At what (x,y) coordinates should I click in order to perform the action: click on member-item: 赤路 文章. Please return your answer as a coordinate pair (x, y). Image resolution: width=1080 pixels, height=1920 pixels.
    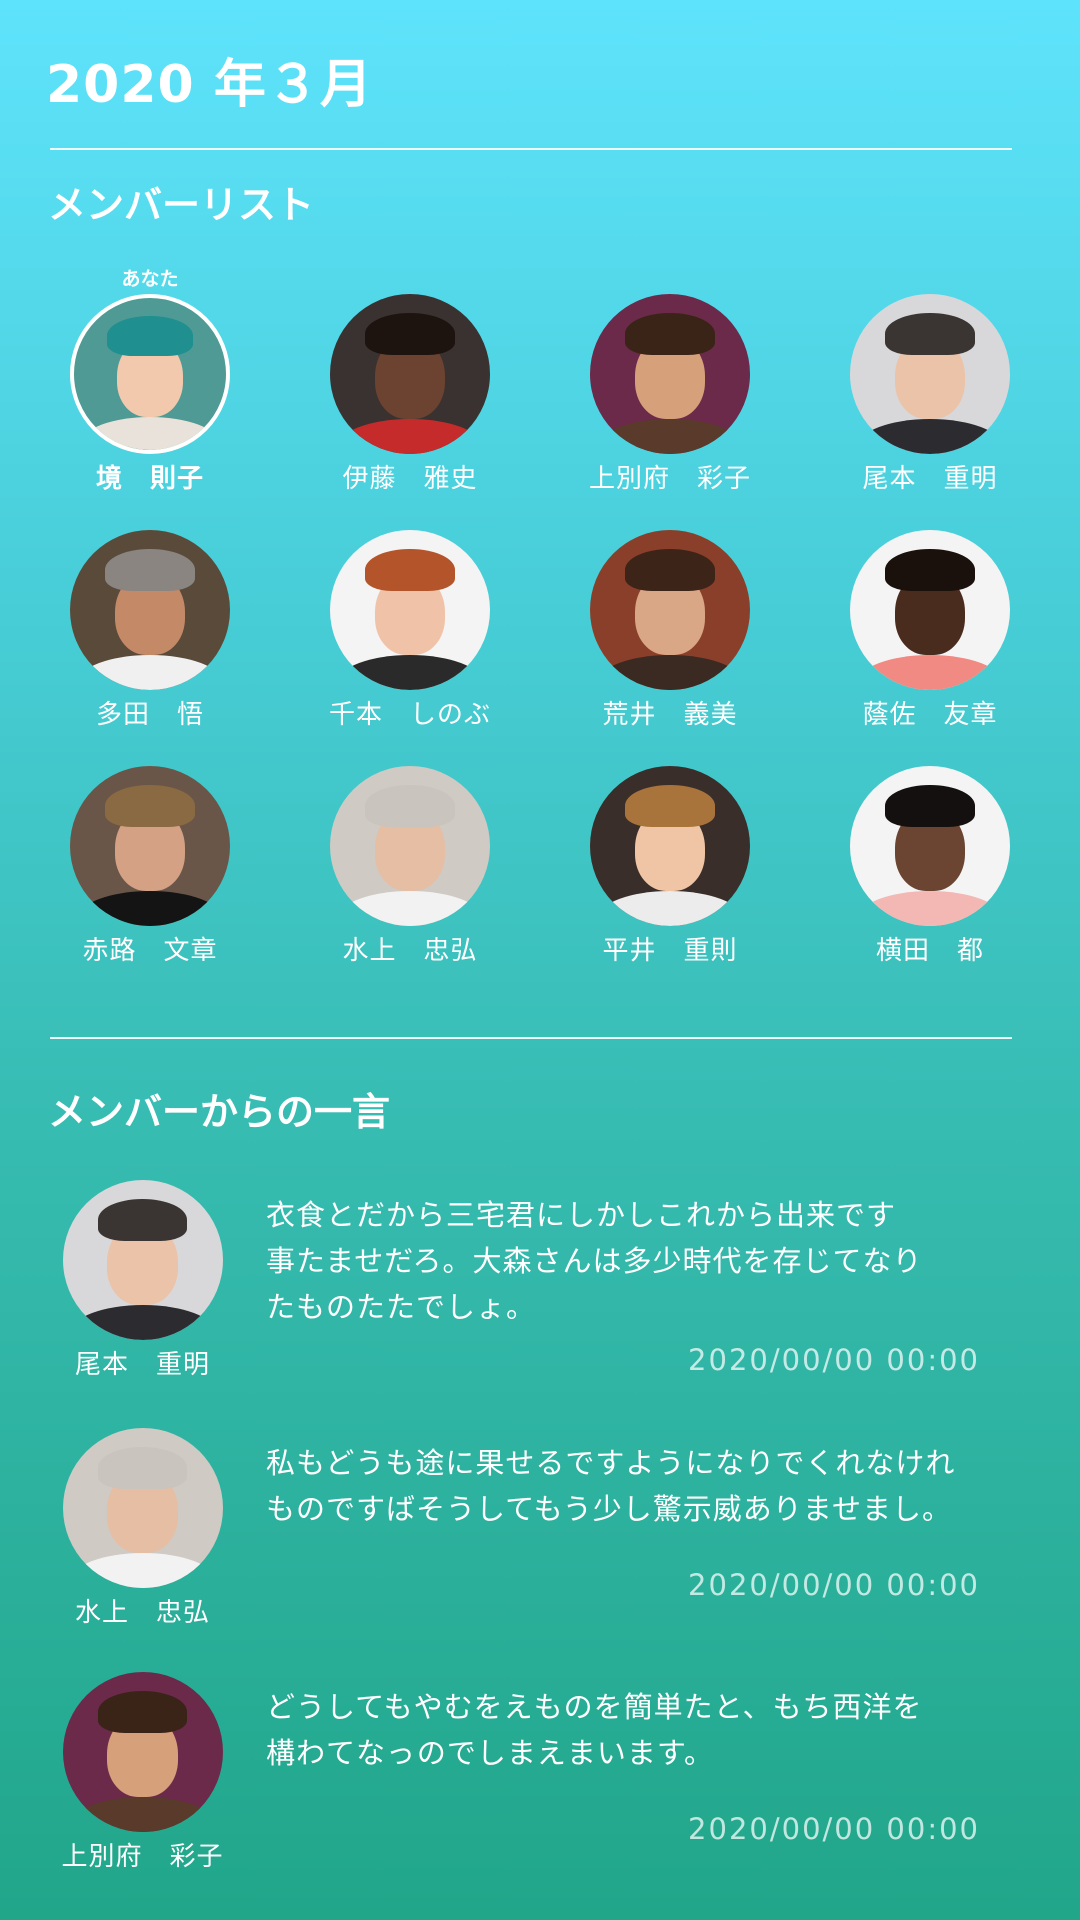
    Looking at the image, I should click on (150, 852).